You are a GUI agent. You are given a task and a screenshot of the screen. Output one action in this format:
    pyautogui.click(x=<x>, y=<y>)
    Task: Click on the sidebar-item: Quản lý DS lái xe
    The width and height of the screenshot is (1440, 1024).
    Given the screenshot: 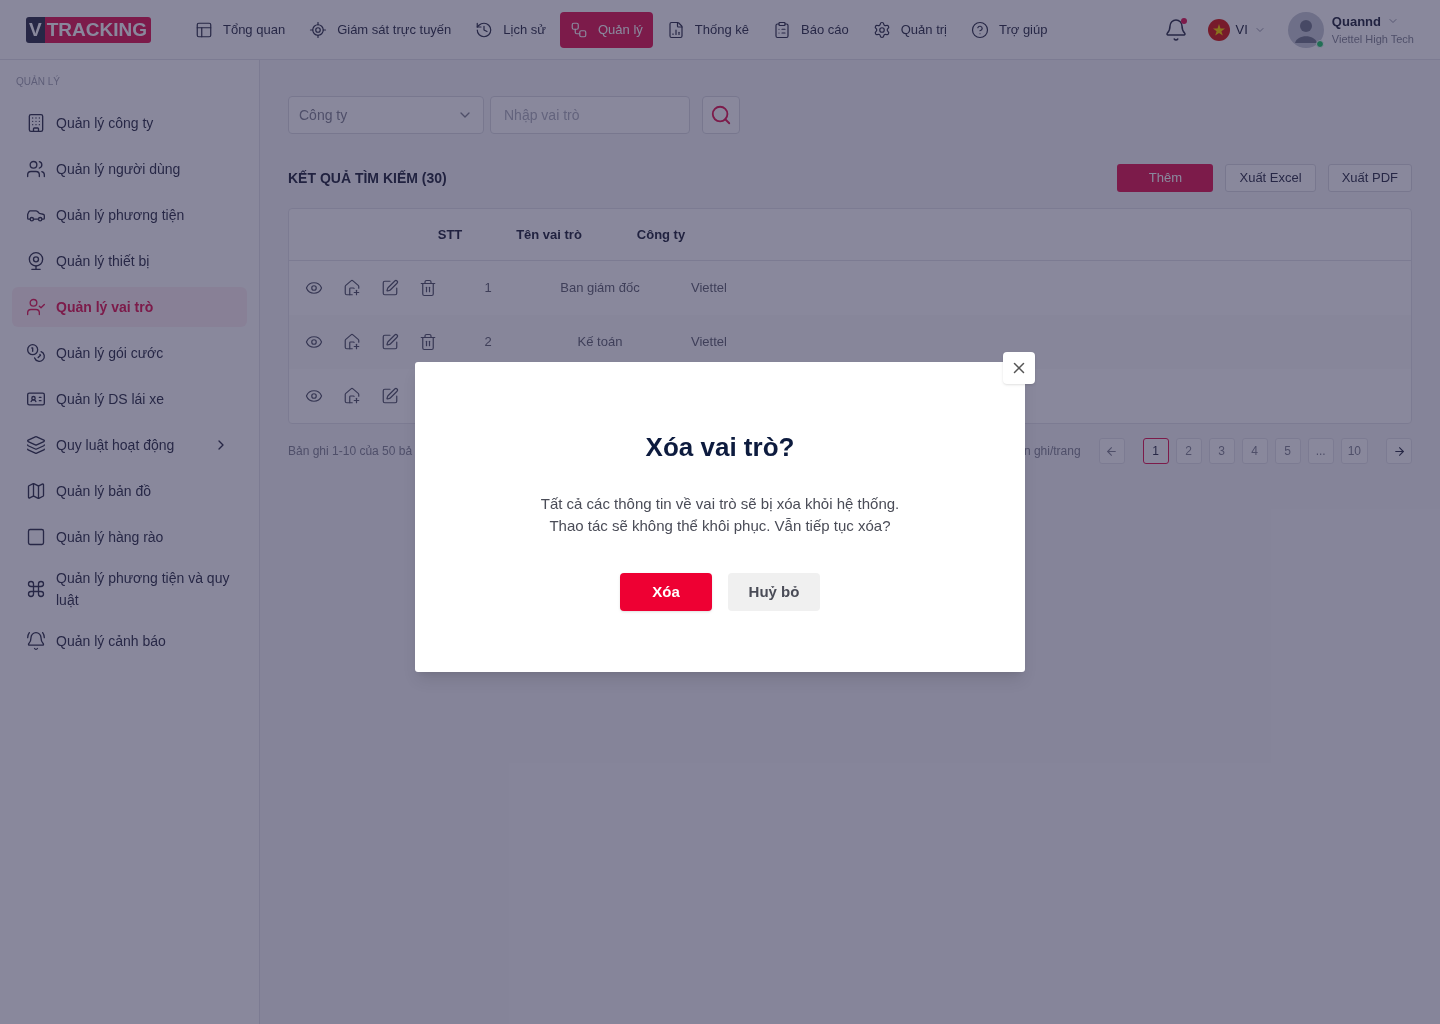 What is the action you would take?
    pyautogui.click(x=129, y=399)
    